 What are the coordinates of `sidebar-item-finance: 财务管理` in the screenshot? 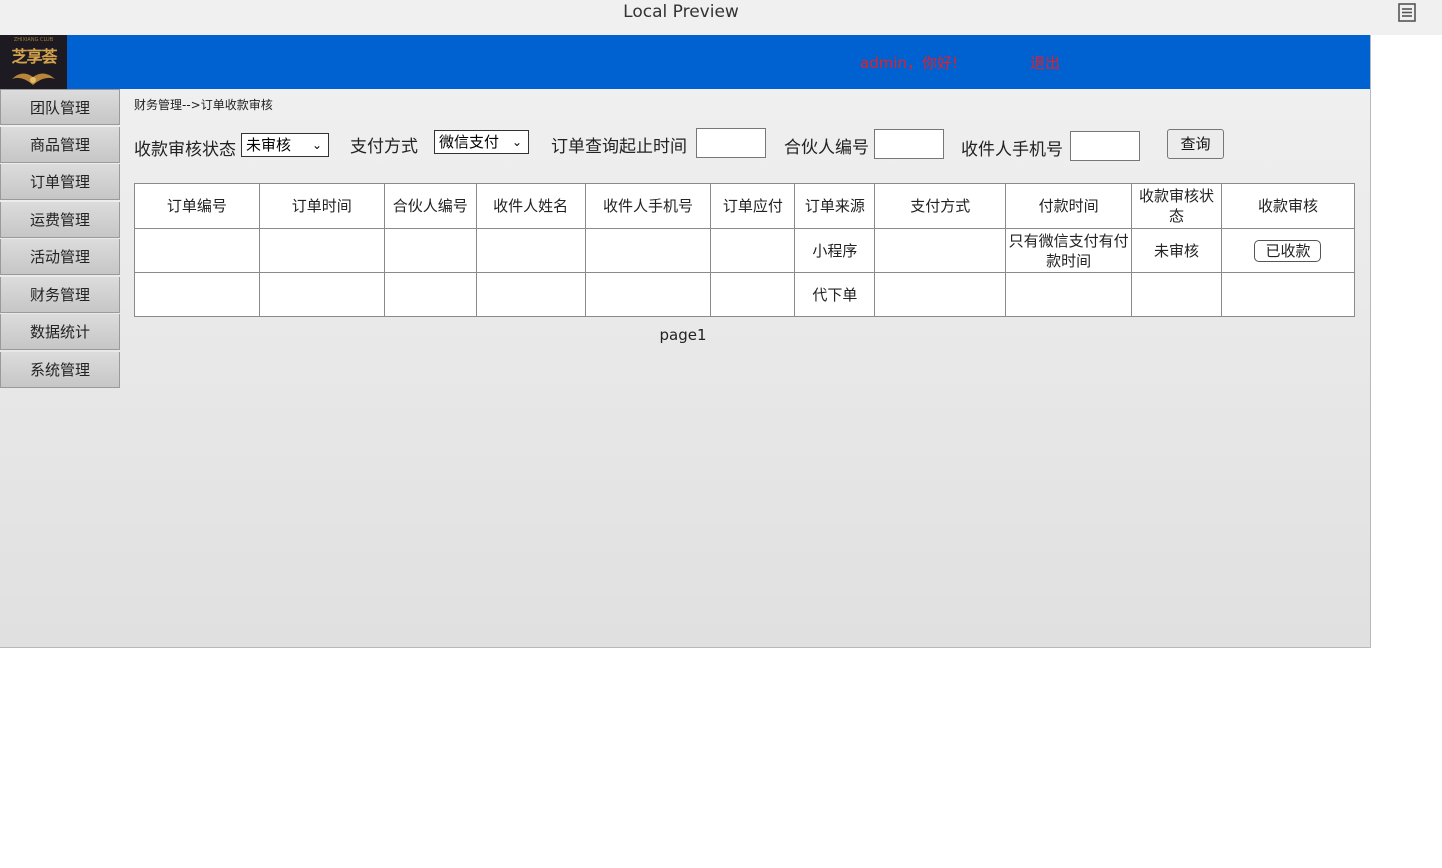 It's located at (60, 294).